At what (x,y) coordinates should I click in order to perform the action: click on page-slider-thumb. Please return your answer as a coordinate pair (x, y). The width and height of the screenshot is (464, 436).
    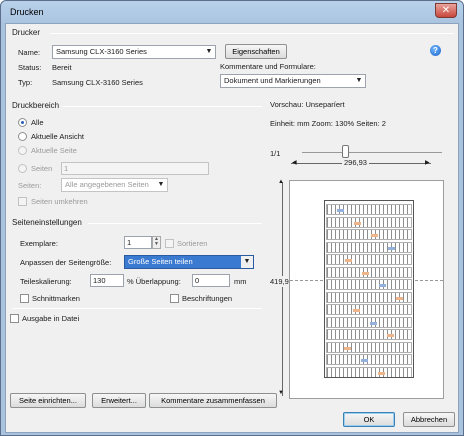
    Looking at the image, I should click on (345, 151).